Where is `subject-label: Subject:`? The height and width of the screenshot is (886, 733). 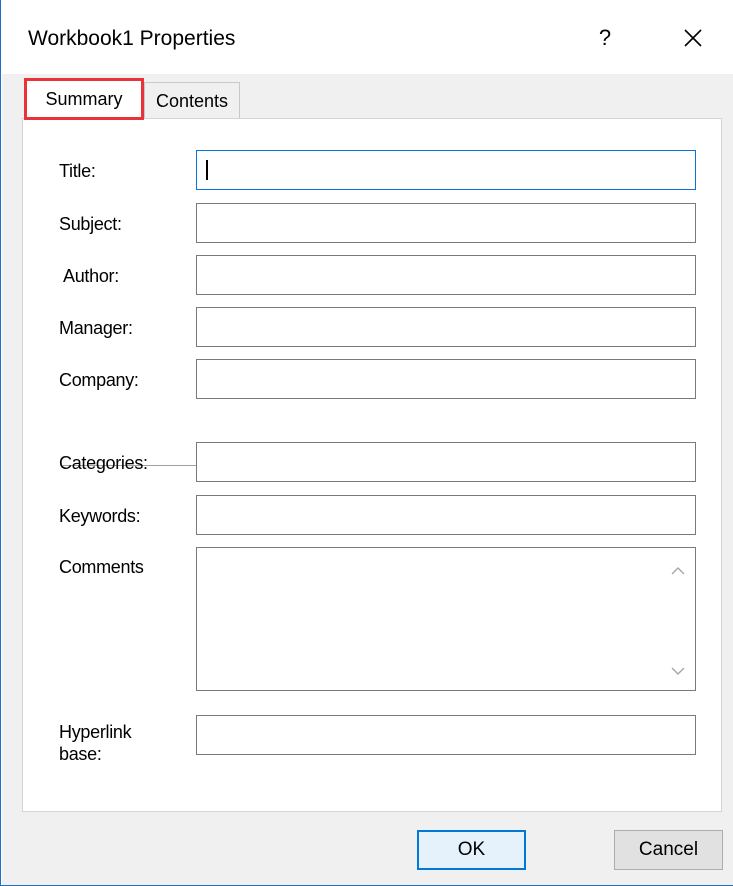 subject-label: Subject: is located at coordinates (90, 224).